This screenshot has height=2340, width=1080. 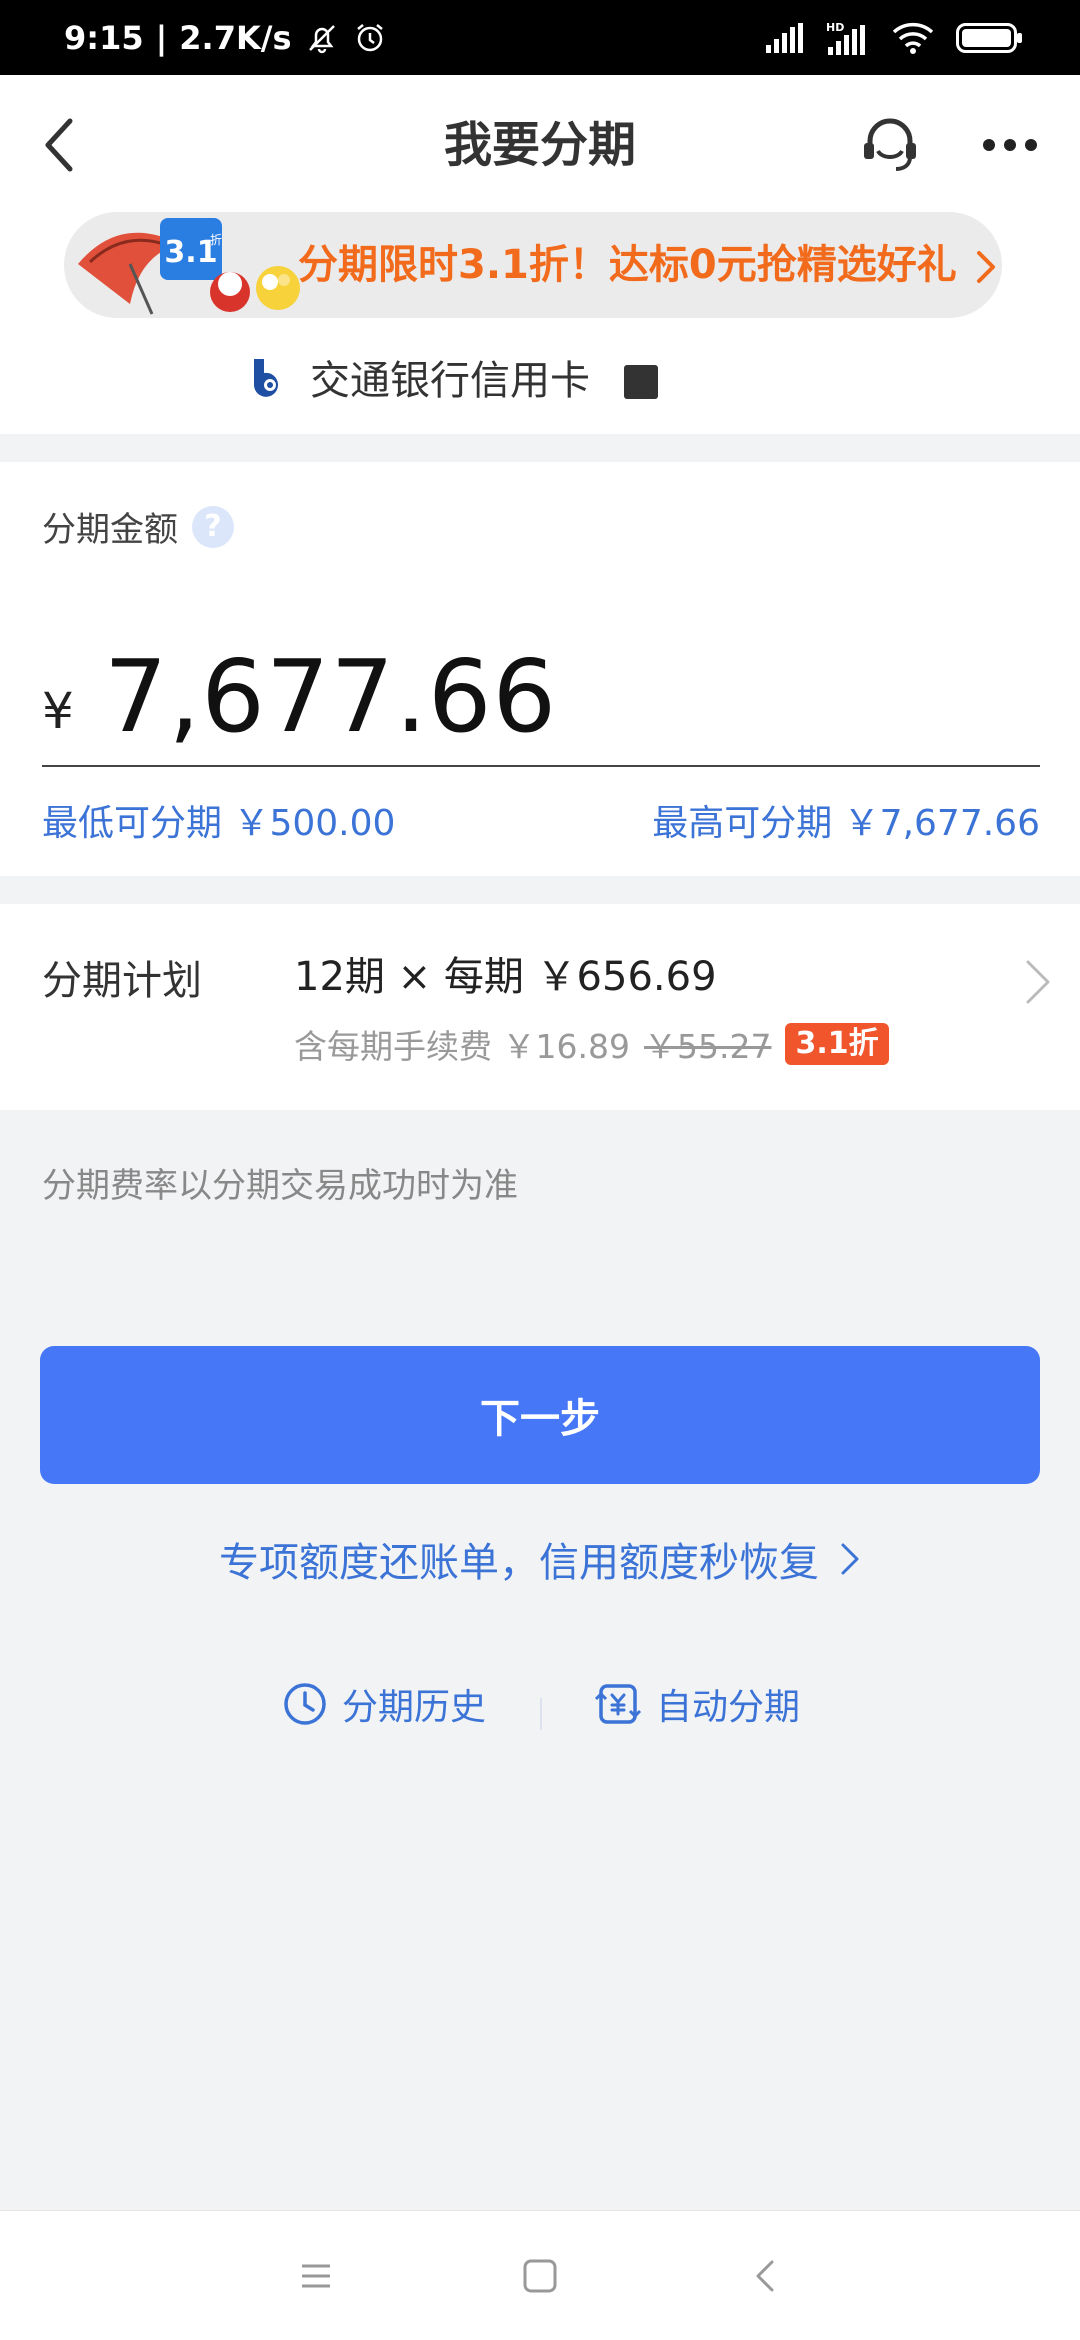 I want to click on back-nav-button, so click(x=766, y=2276).